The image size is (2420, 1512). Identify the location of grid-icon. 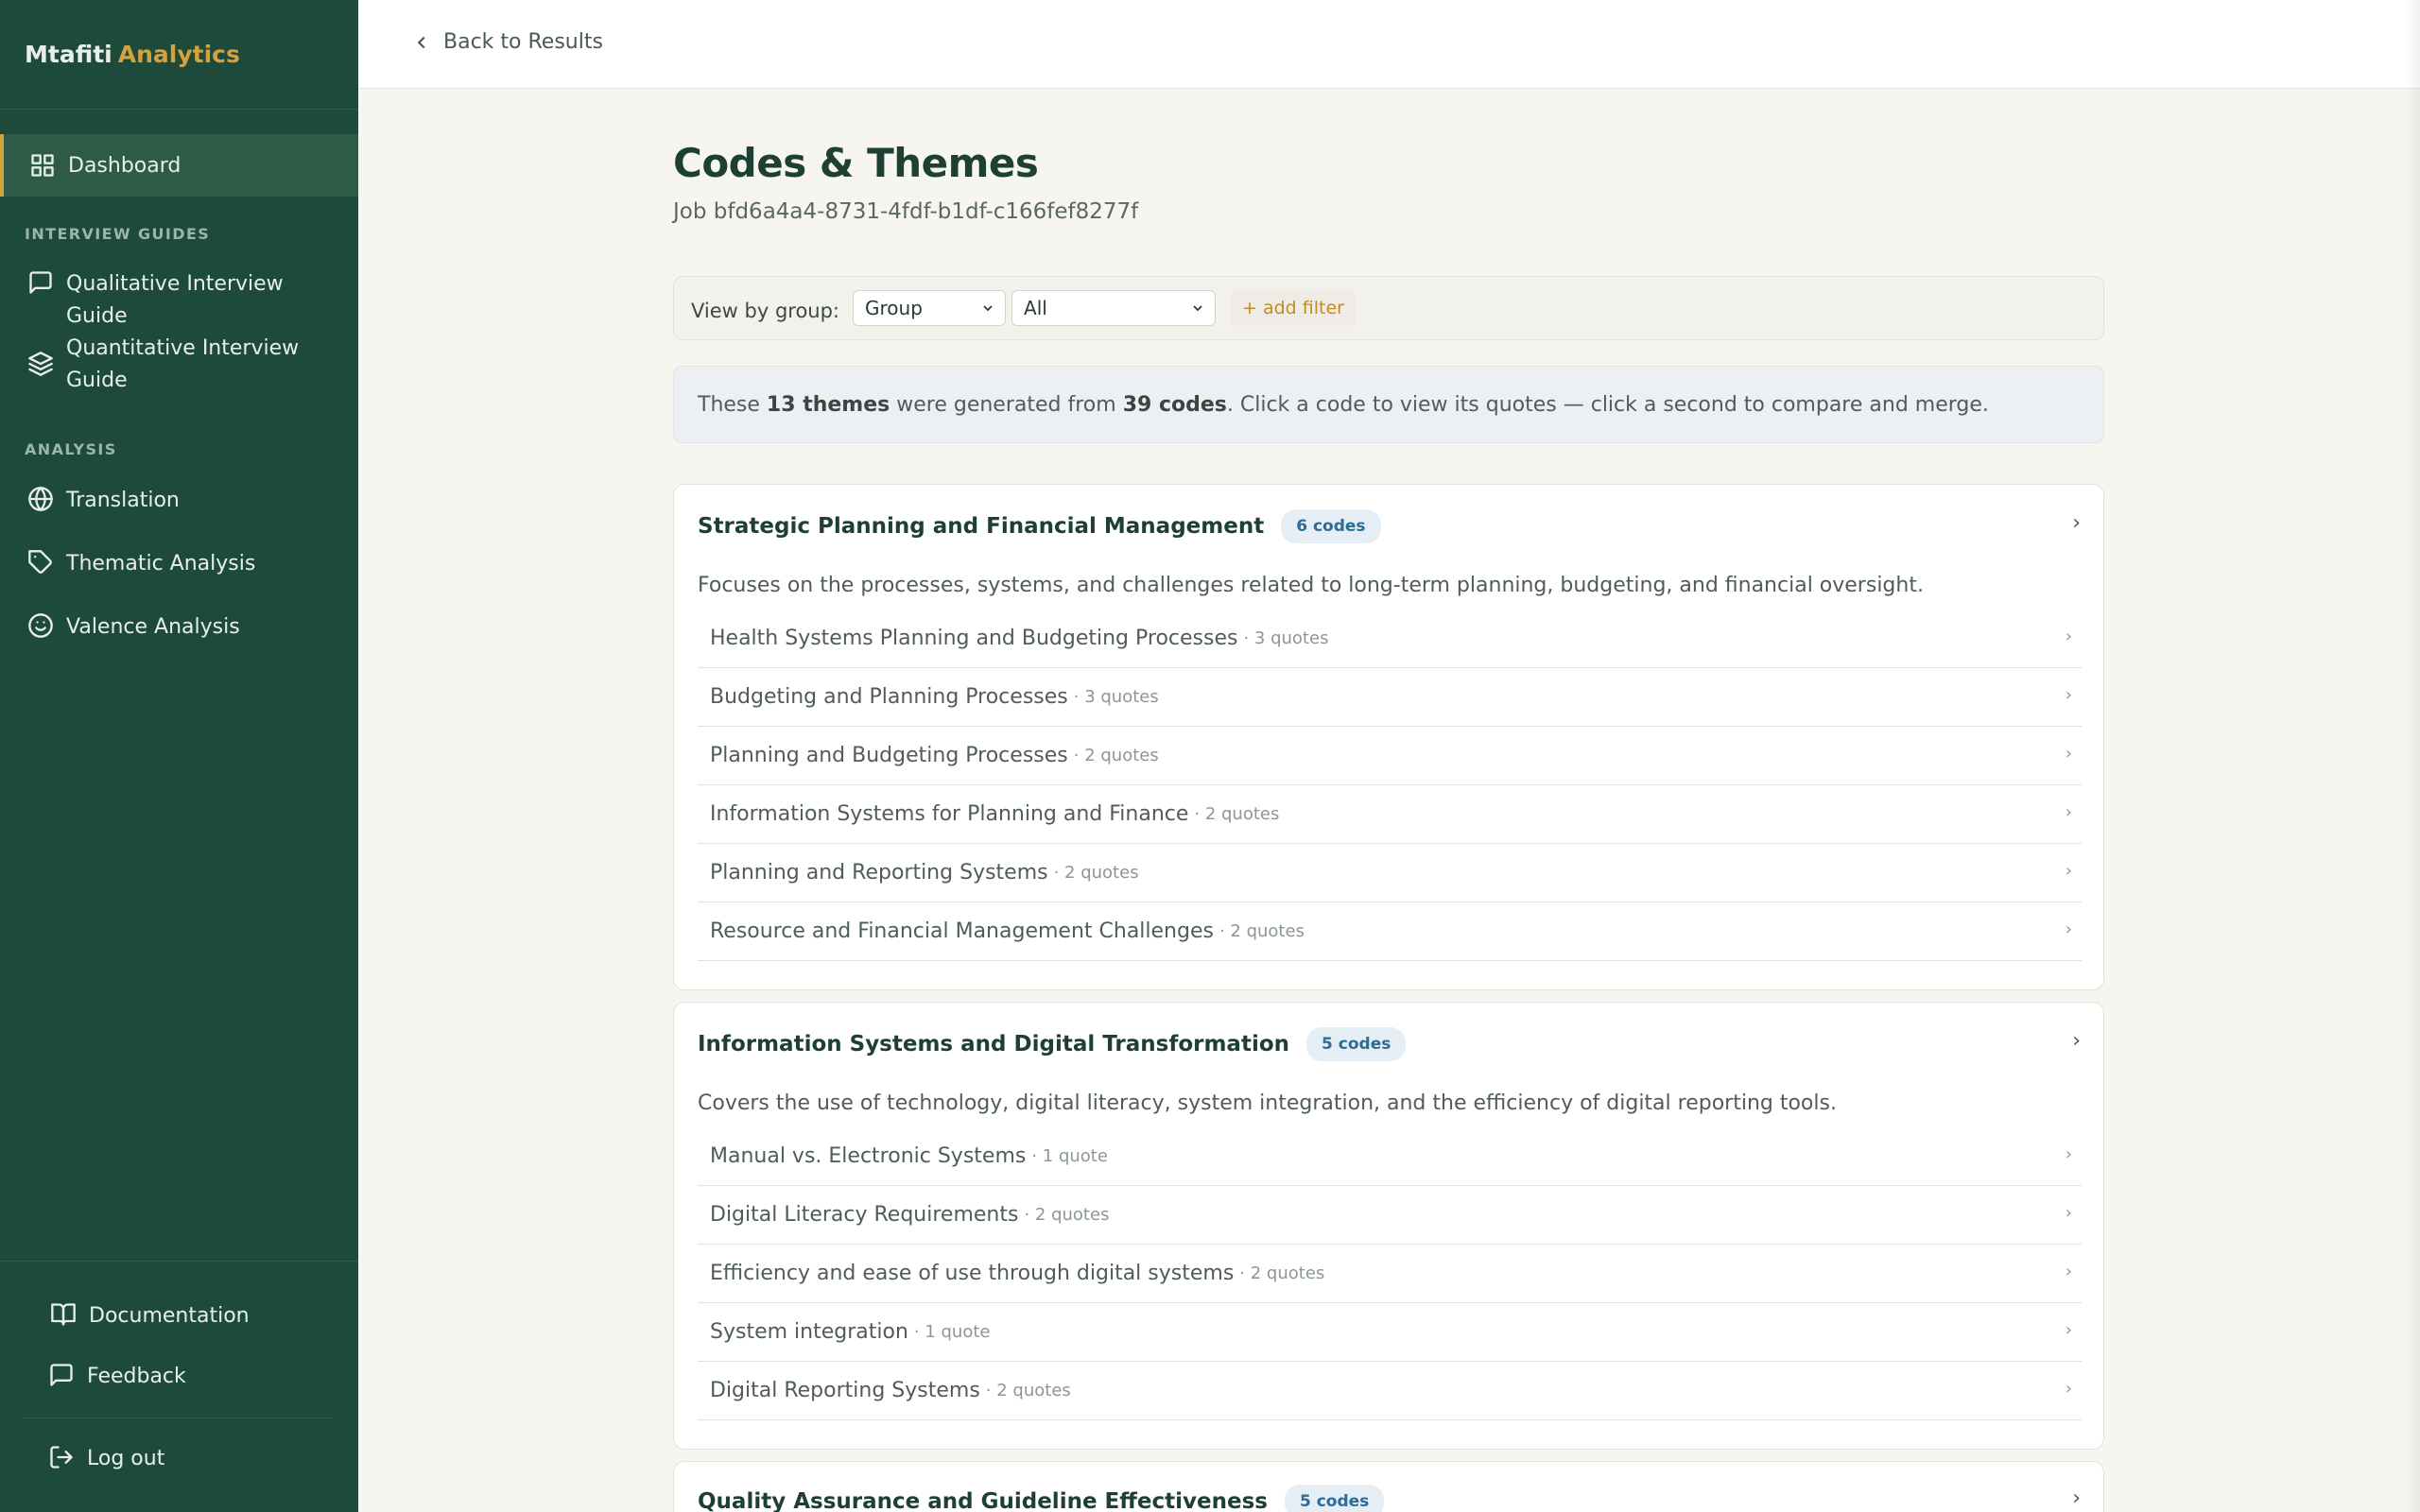
(42, 165).